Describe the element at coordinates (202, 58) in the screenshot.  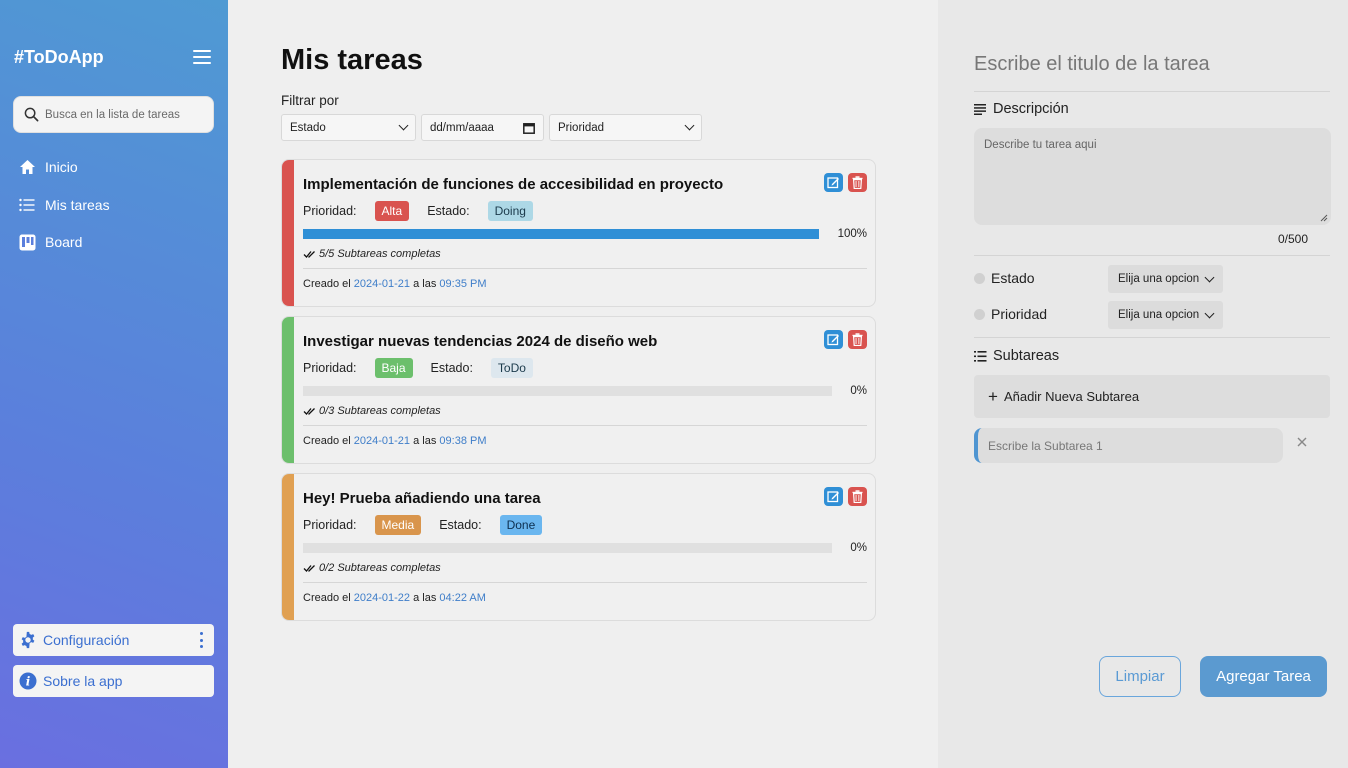
I see `hamburger-menu-icon` at that location.